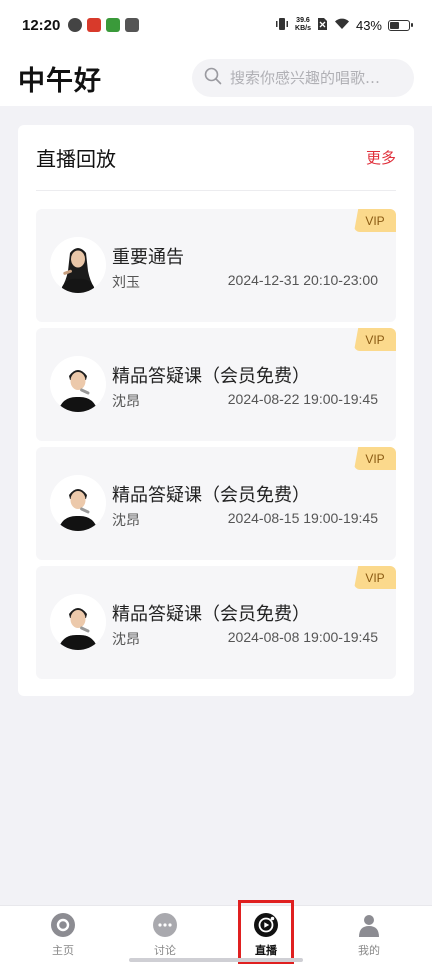 The height and width of the screenshot is (964, 432). What do you see at coordinates (400, 25) in the screenshot?
I see `battery-icon` at bounding box center [400, 25].